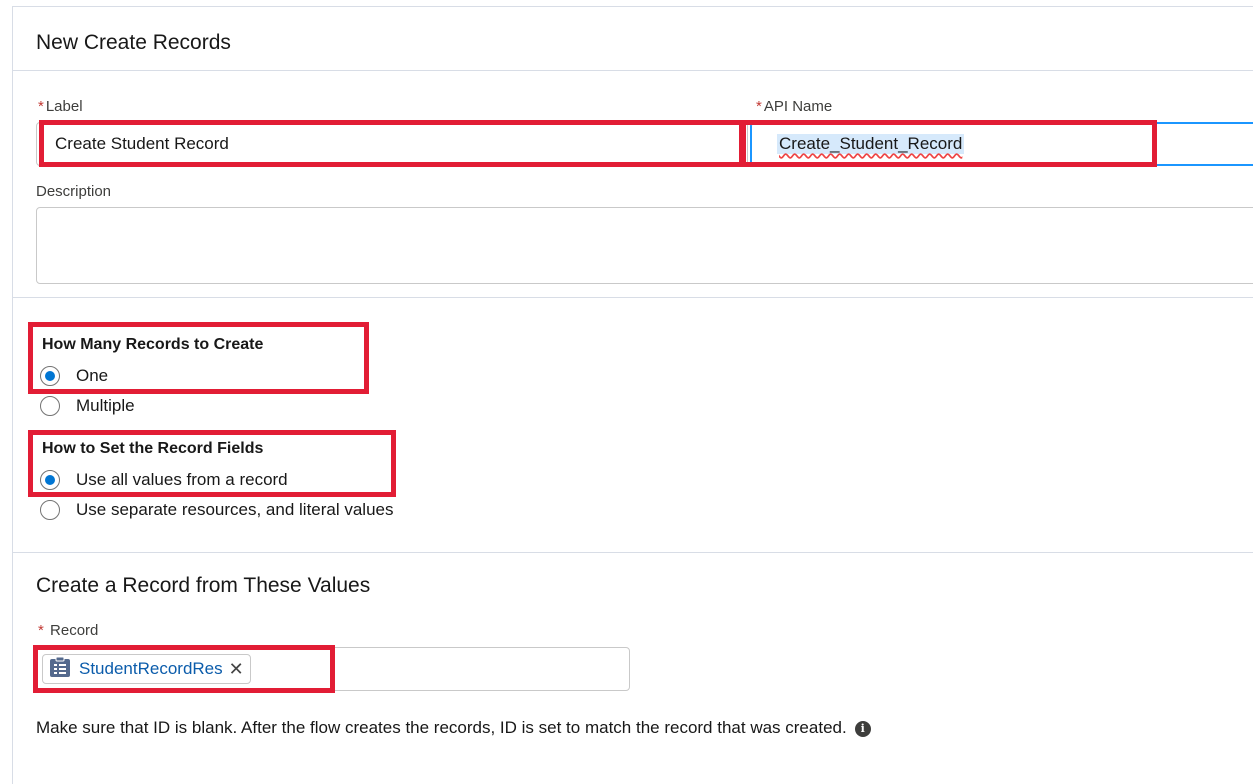 This screenshot has width=1253, height=784. What do you see at coordinates (203, 585) in the screenshot?
I see `record-section-title: Create a Record from These Values` at bounding box center [203, 585].